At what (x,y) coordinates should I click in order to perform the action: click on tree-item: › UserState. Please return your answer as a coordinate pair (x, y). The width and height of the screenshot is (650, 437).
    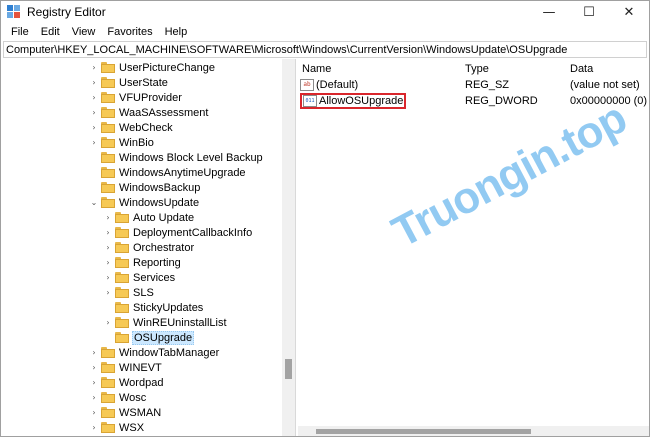
    Looking at the image, I should click on (129, 82).